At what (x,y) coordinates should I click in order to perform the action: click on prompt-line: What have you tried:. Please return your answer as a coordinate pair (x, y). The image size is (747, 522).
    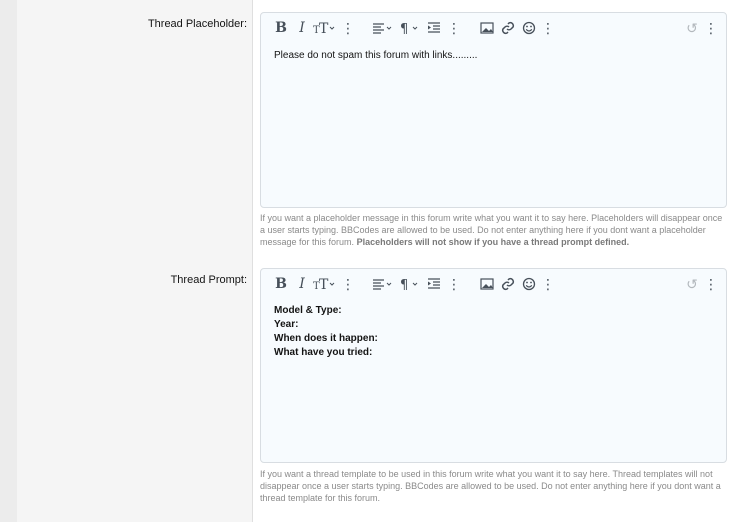
    Looking at the image, I should click on (323, 352).